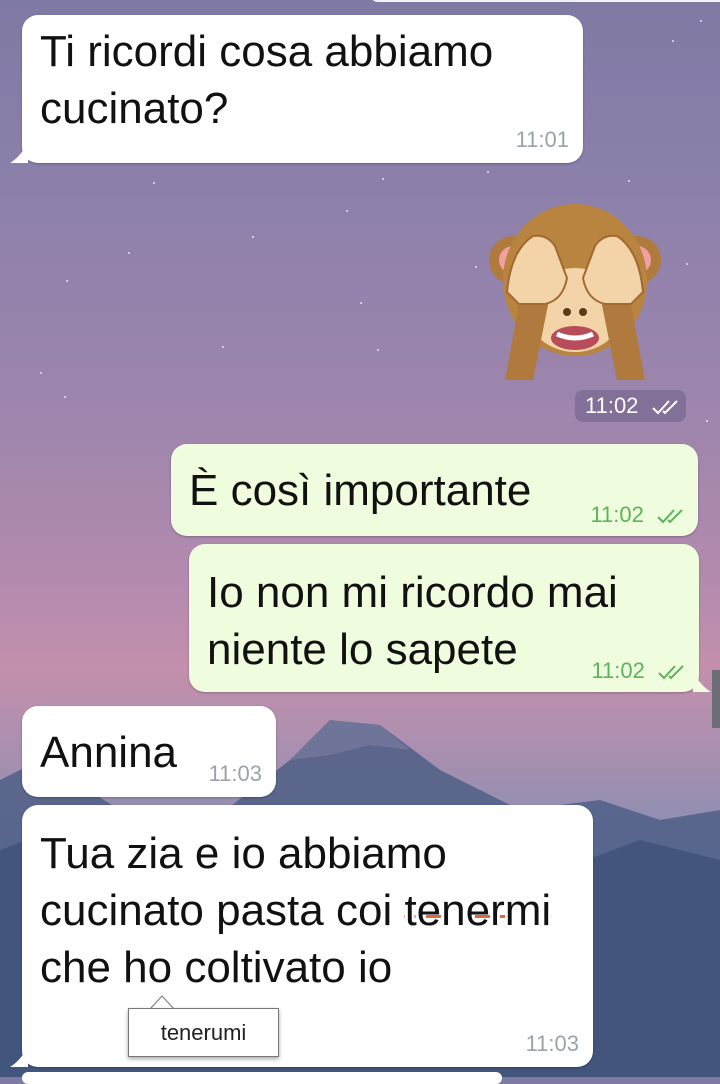  What do you see at coordinates (267, 80) in the screenshot?
I see `message-text: Ti ricordi cosa abbiamo cucinato?` at bounding box center [267, 80].